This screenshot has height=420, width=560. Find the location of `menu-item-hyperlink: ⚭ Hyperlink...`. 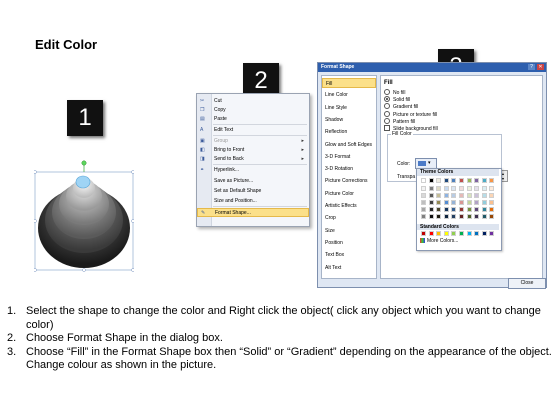

menu-item-hyperlink: ⚭ Hyperlink... is located at coordinates (253, 170).